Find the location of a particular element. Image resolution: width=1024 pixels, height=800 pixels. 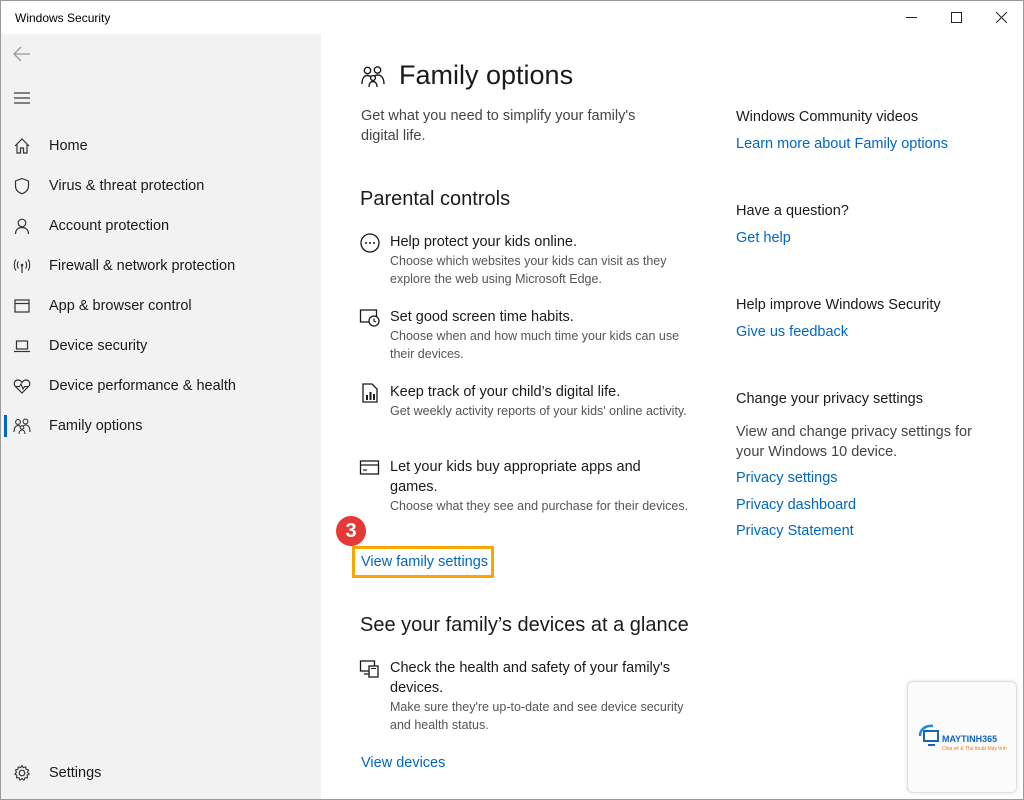

privacy-statement-link: Privacy Statement is located at coordinates (795, 531).